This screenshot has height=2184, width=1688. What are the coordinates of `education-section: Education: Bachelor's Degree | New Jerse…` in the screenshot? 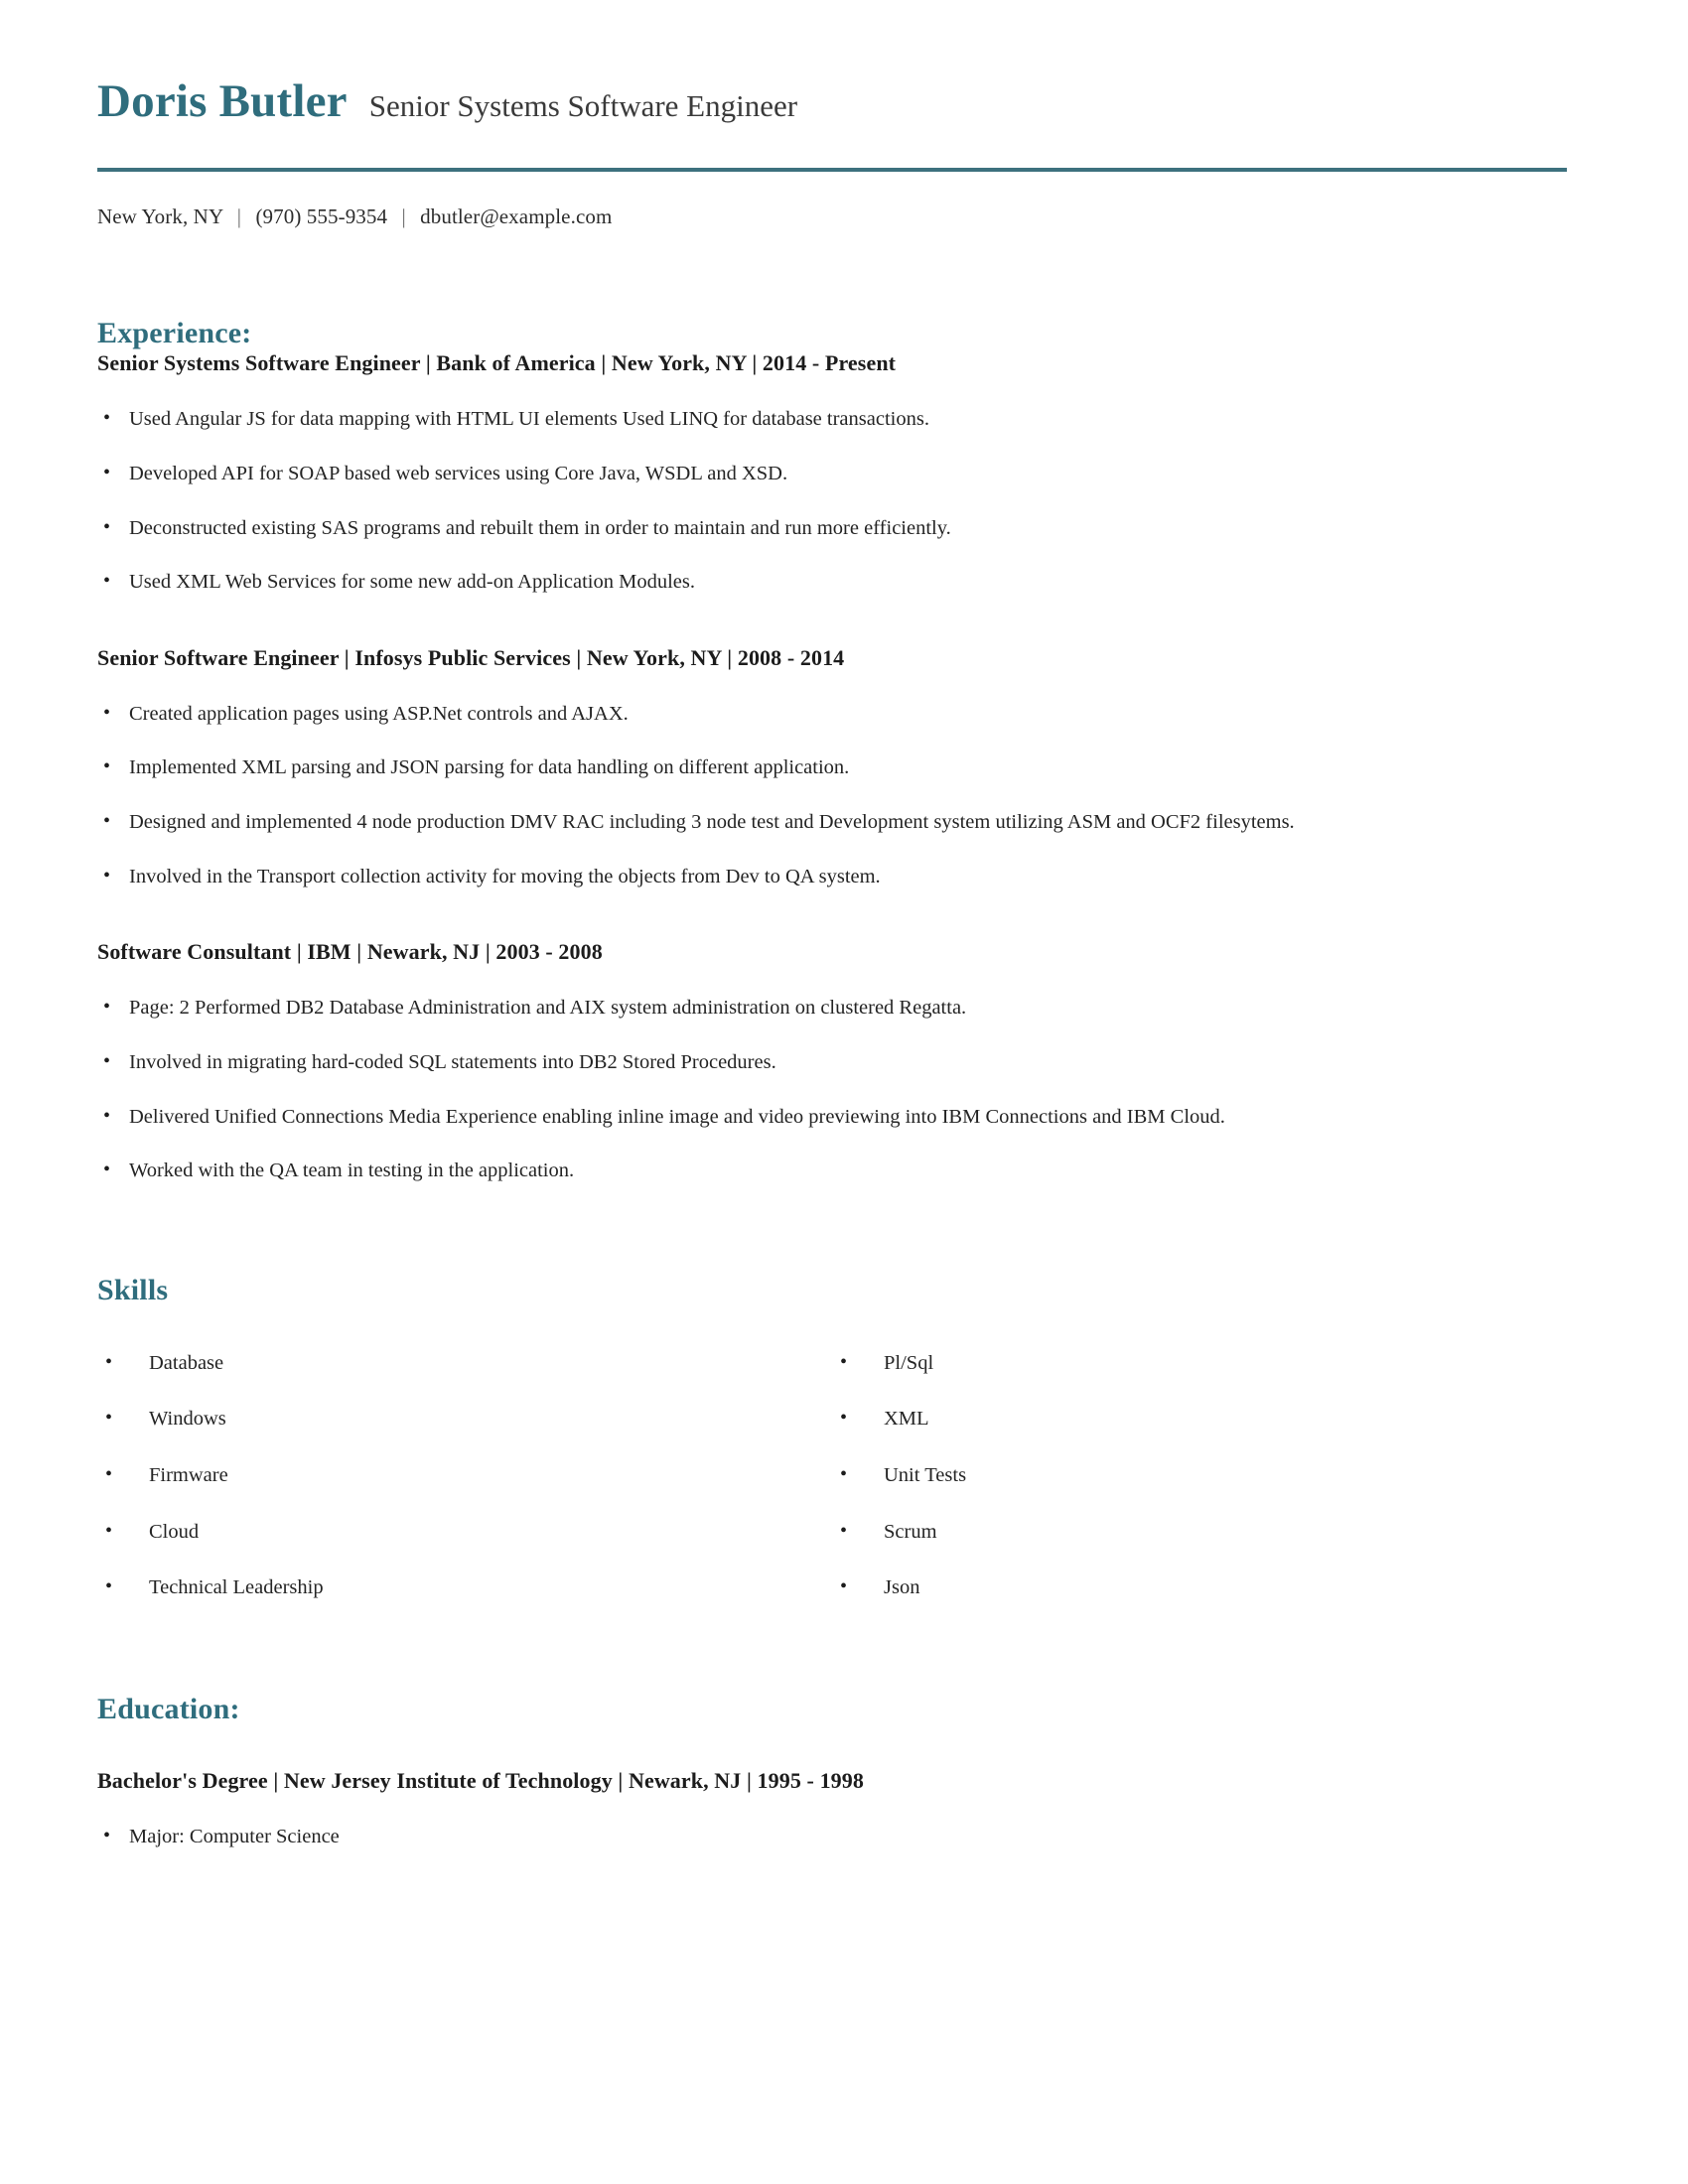 It's located at (844, 1771).